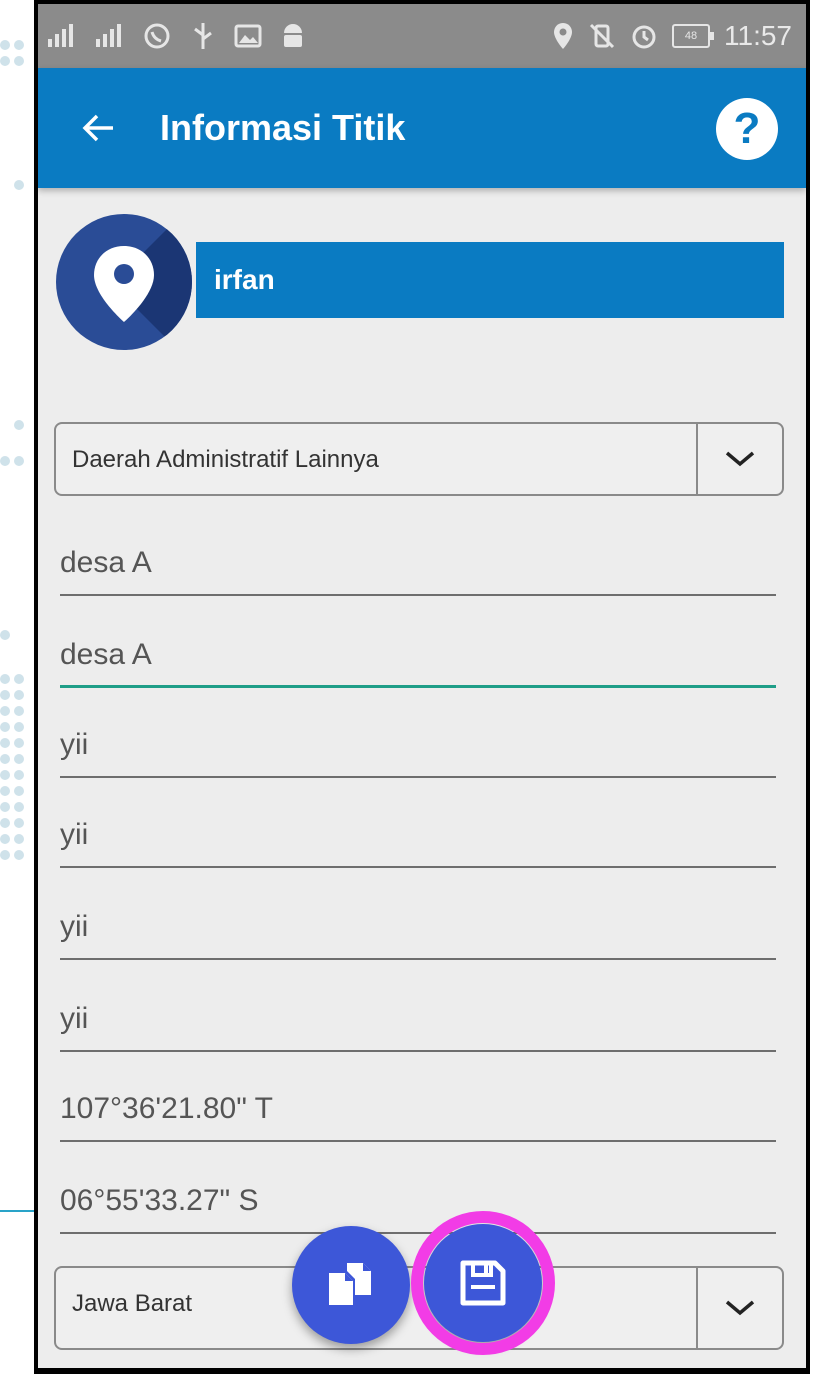 The image size is (819, 1379). Describe the element at coordinates (293, 35) in the screenshot. I see `android-icon` at that location.